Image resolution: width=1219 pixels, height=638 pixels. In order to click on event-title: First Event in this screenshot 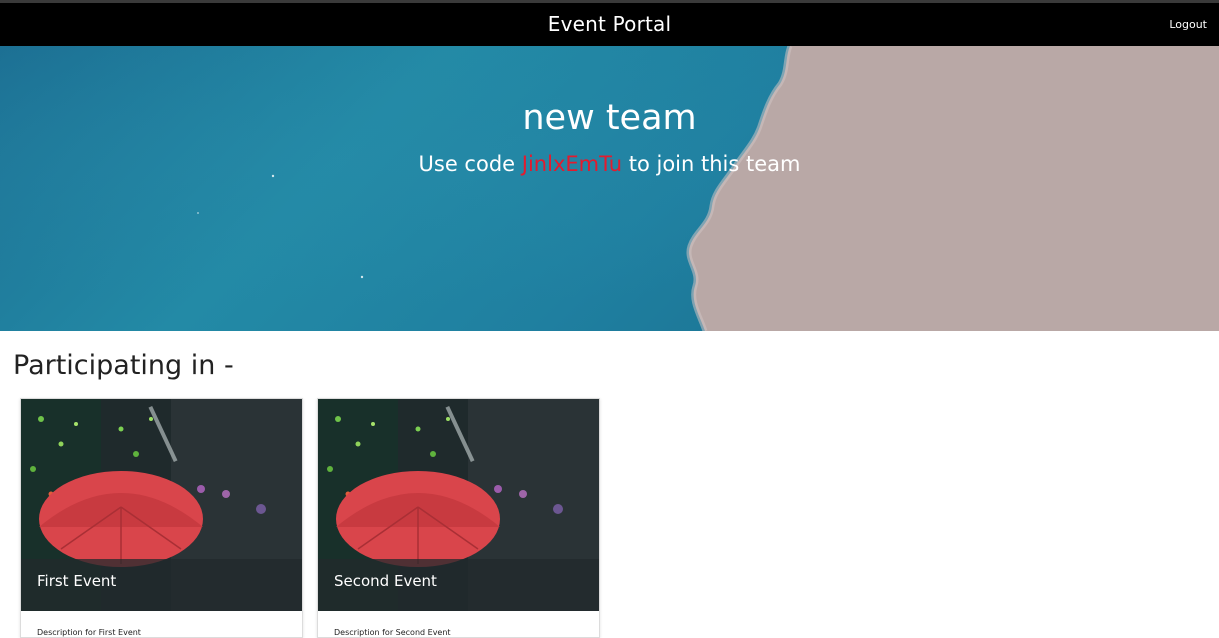, I will do `click(77, 581)`.